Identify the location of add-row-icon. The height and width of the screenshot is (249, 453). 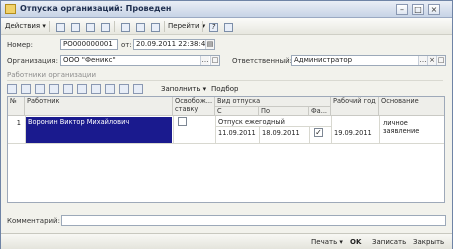
(12, 89).